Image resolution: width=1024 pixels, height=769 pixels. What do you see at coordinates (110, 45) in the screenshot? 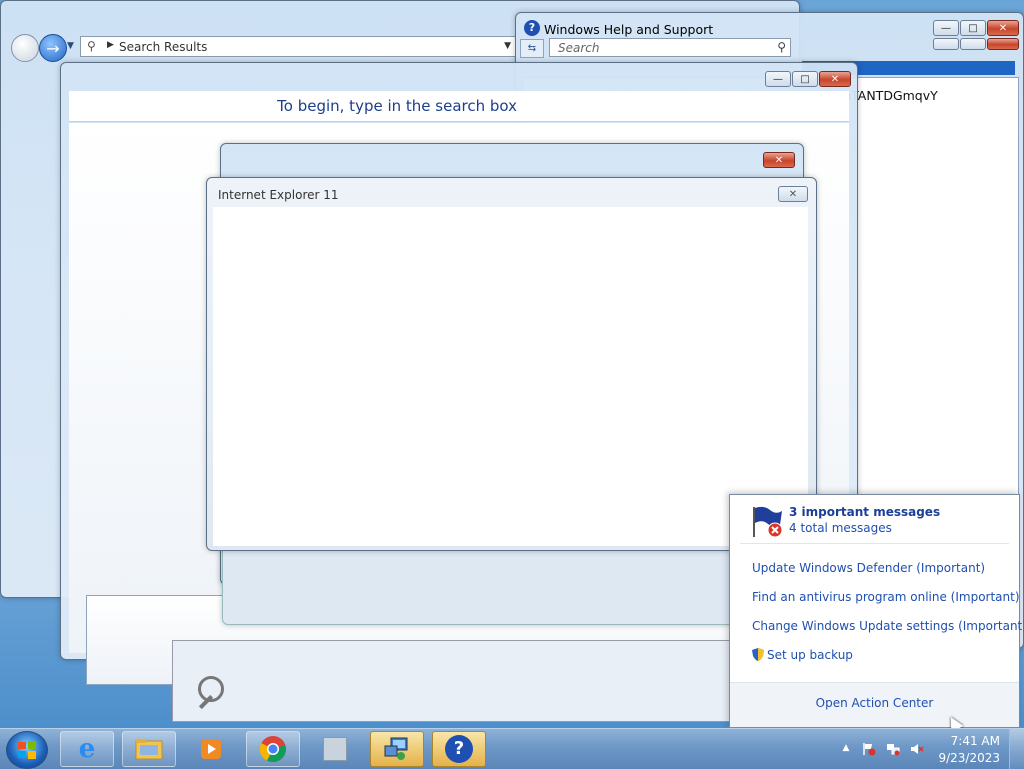
I see `breadcrumb-chevron-icon: ▶` at bounding box center [110, 45].